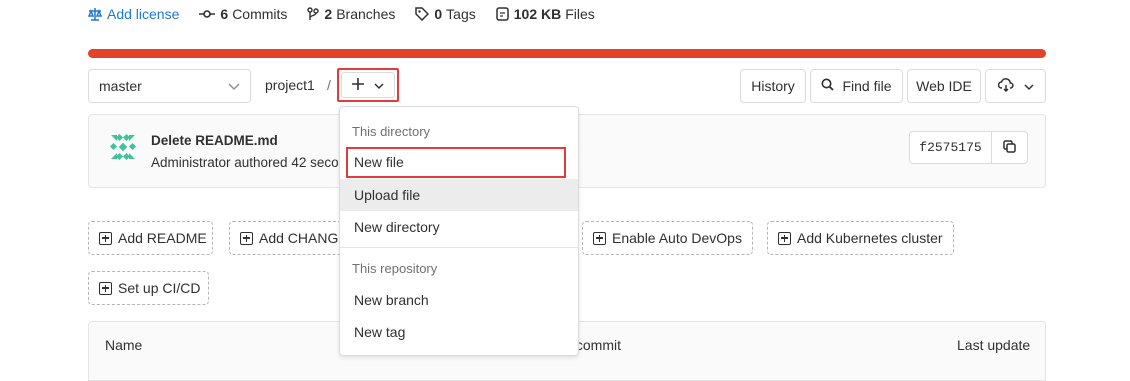 The image size is (1130, 381). What do you see at coordinates (397, 227) in the screenshot?
I see `new-directory-label: New directory` at bounding box center [397, 227].